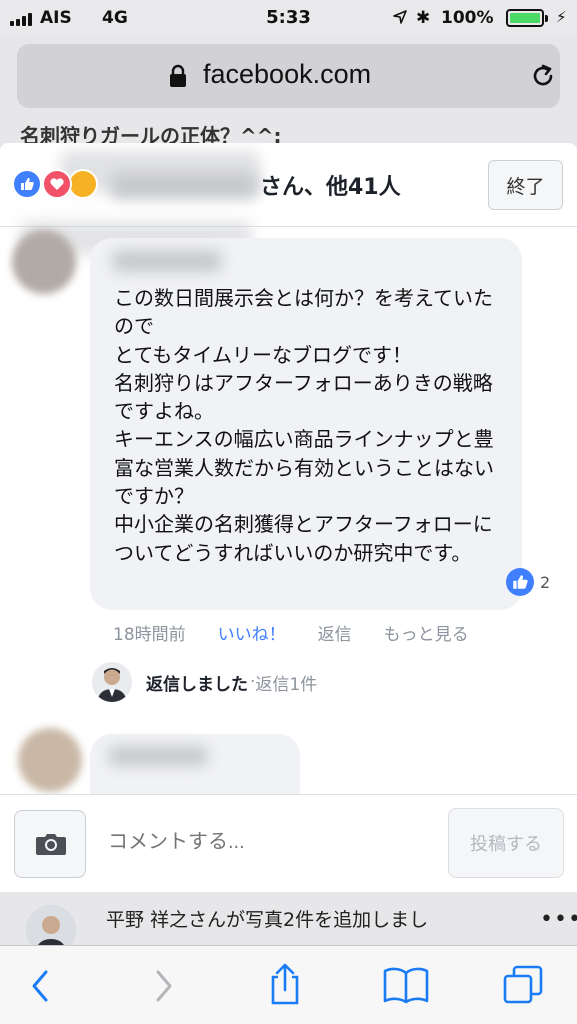  What do you see at coordinates (44, 262) in the screenshot?
I see `commenter-avatar` at bounding box center [44, 262].